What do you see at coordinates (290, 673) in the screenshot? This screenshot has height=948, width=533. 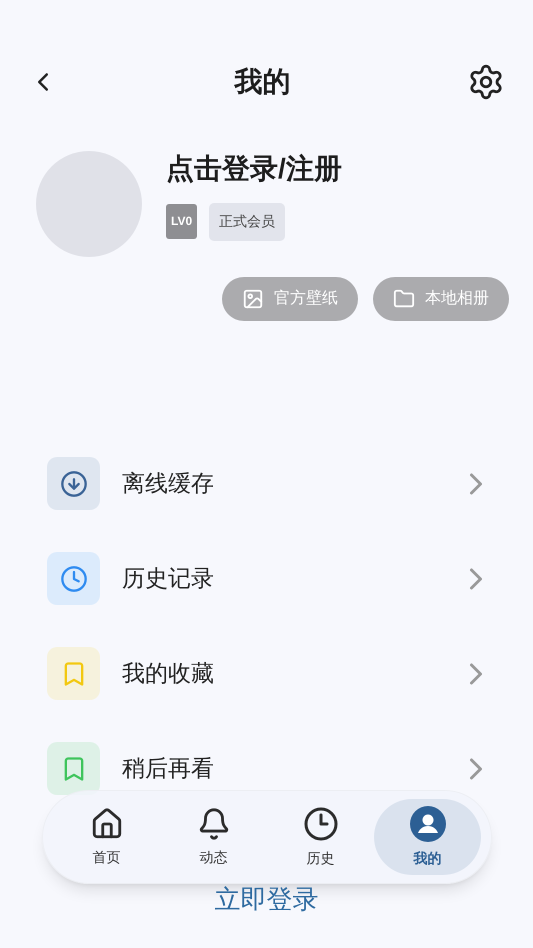 I see `menu-label: 我的收藏` at bounding box center [290, 673].